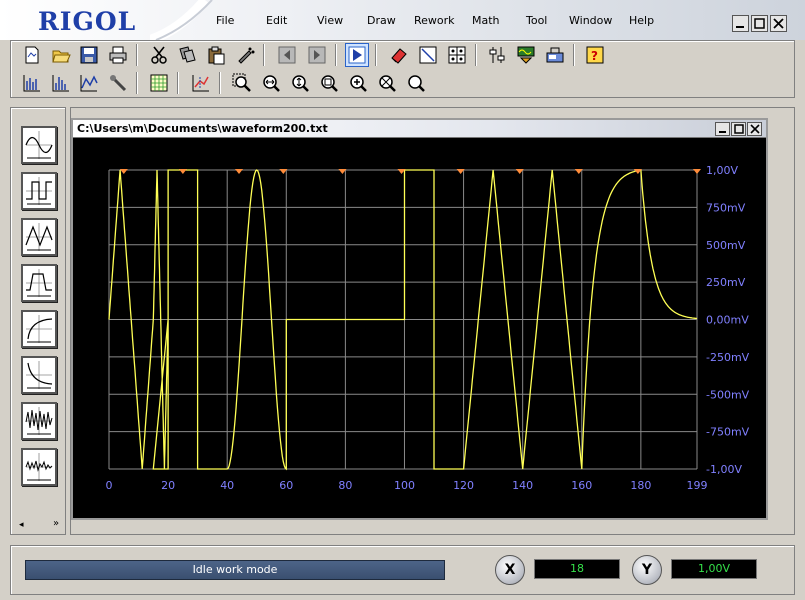  What do you see at coordinates (242, 83) in the screenshot?
I see `zoom-window-button` at bounding box center [242, 83].